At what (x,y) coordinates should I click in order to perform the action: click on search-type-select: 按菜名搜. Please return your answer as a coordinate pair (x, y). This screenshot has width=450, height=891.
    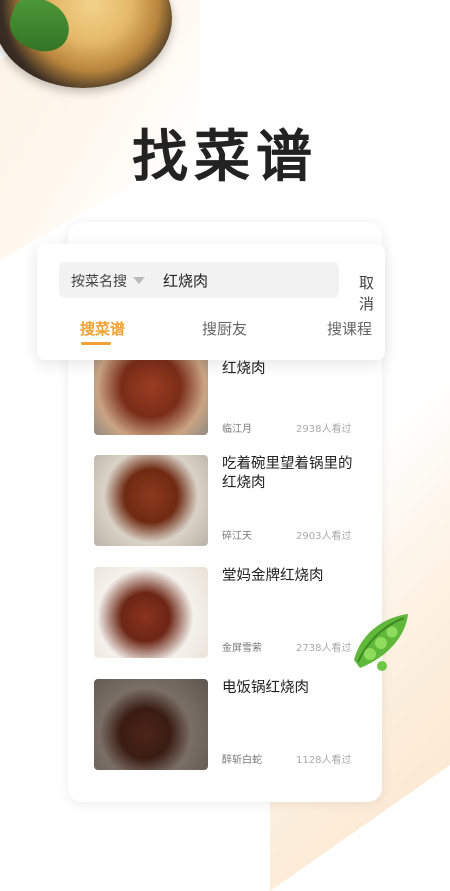
    Looking at the image, I should click on (99, 281).